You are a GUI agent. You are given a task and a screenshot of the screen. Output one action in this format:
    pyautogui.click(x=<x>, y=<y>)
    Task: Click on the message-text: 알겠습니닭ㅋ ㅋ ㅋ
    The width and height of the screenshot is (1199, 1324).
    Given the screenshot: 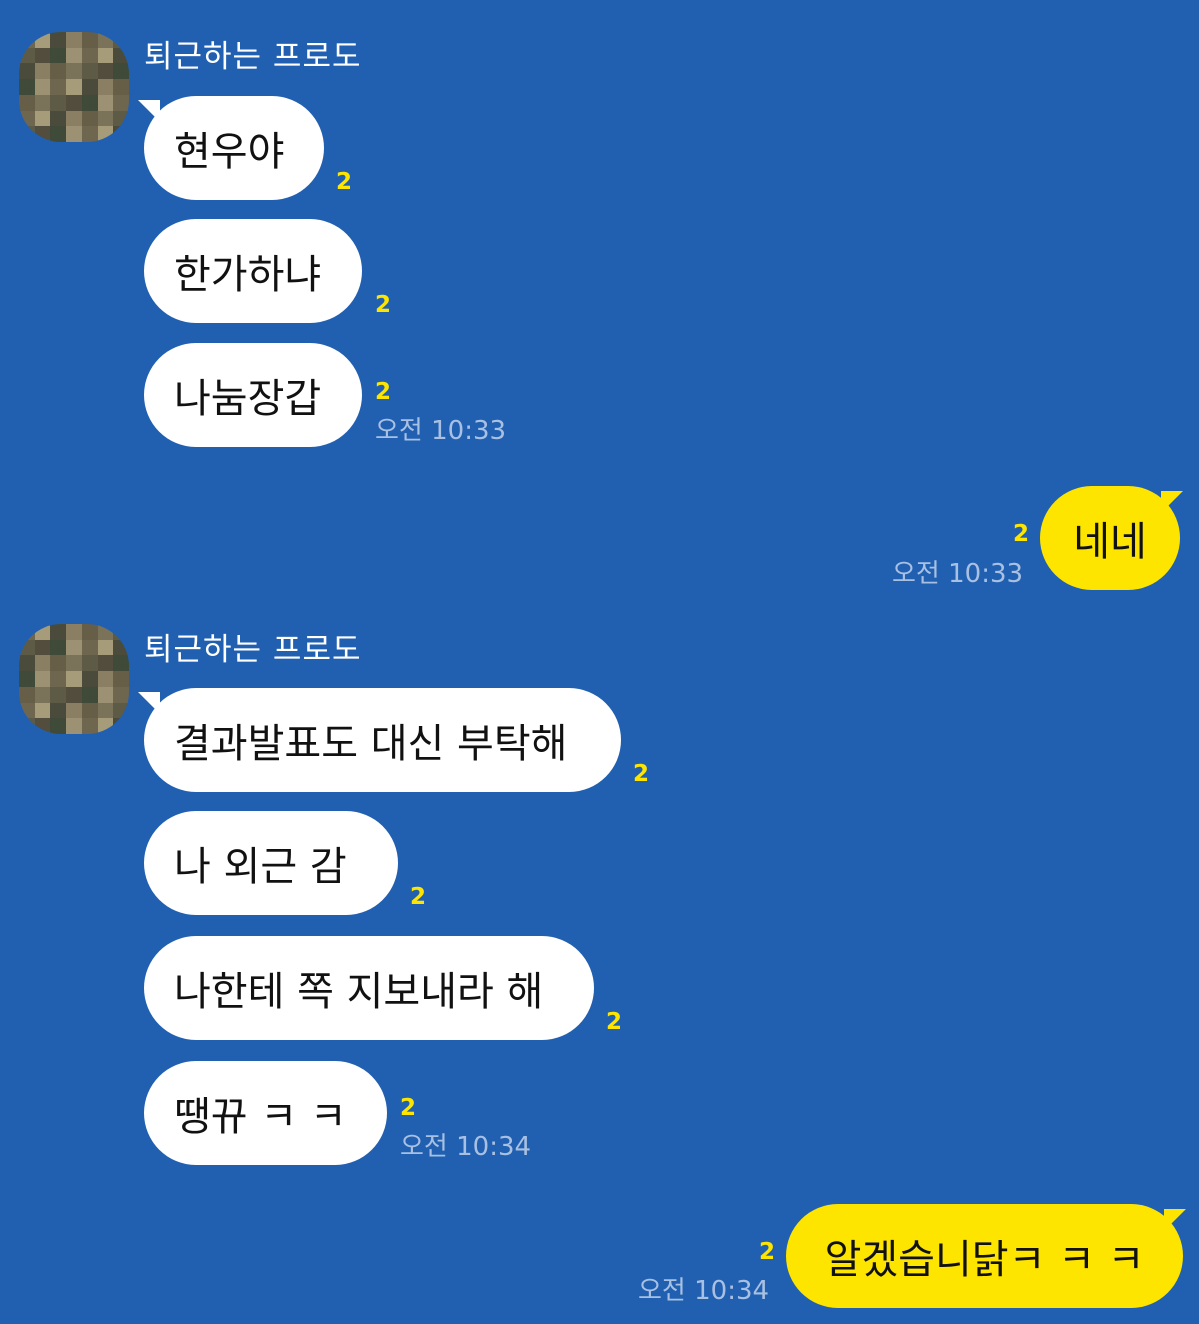 What is the action you would take?
    pyautogui.click(x=984, y=1260)
    